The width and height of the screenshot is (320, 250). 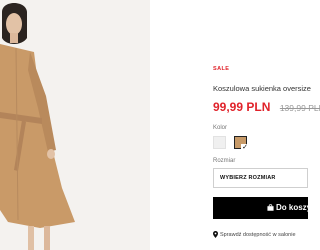 I want to click on color-label: Kolor, so click(x=220, y=128).